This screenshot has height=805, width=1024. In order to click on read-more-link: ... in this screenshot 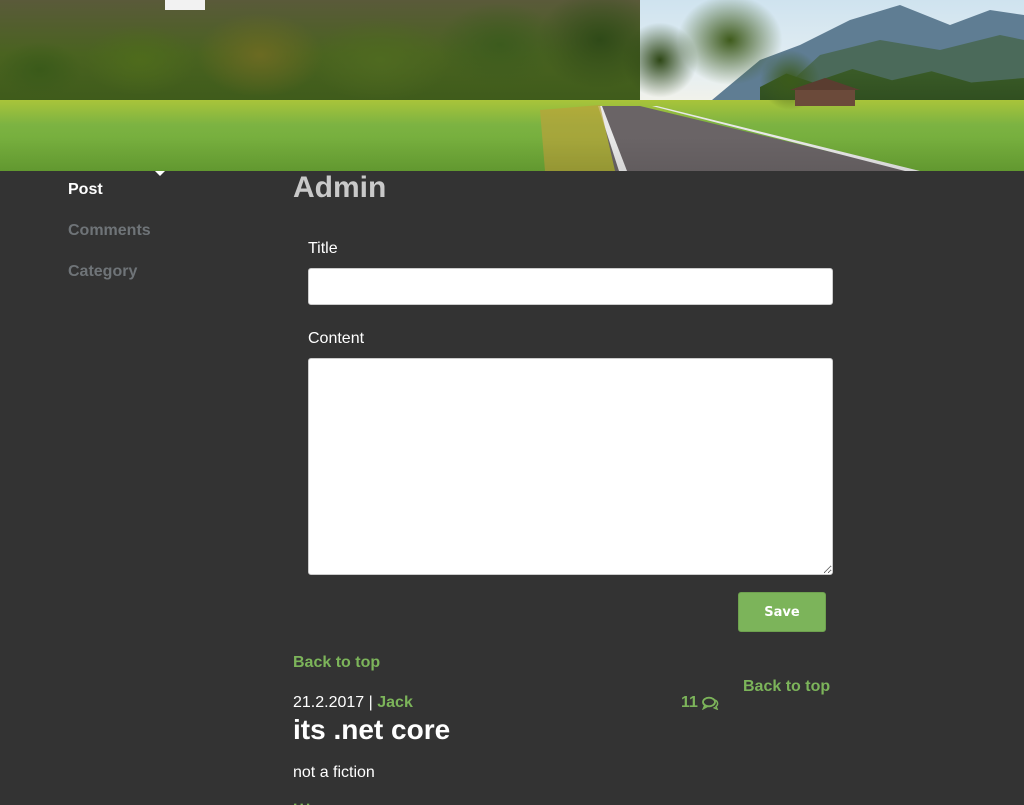, I will do `click(302, 799)`.